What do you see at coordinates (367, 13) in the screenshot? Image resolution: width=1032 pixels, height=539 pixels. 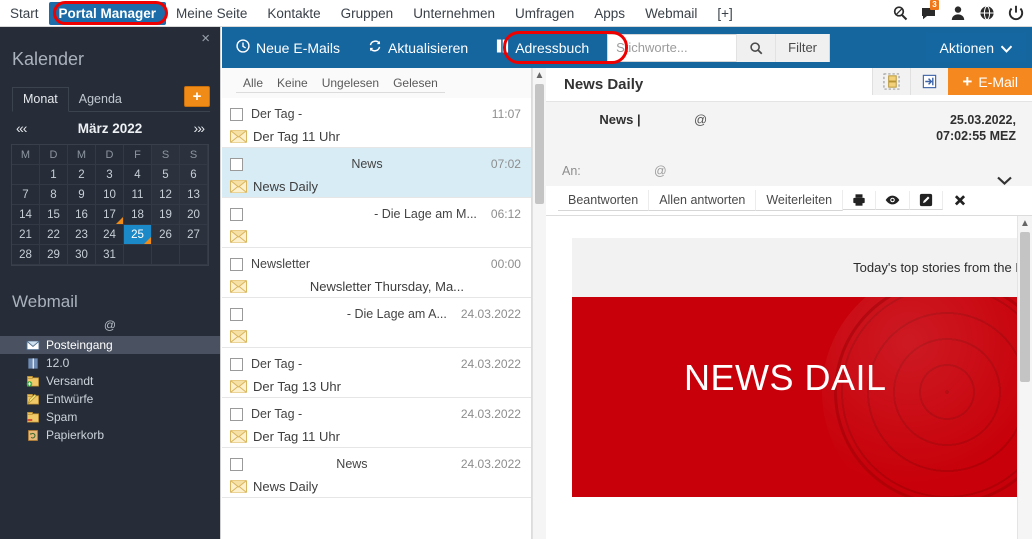 I see `nav-item-gruppen: Gruppen` at bounding box center [367, 13].